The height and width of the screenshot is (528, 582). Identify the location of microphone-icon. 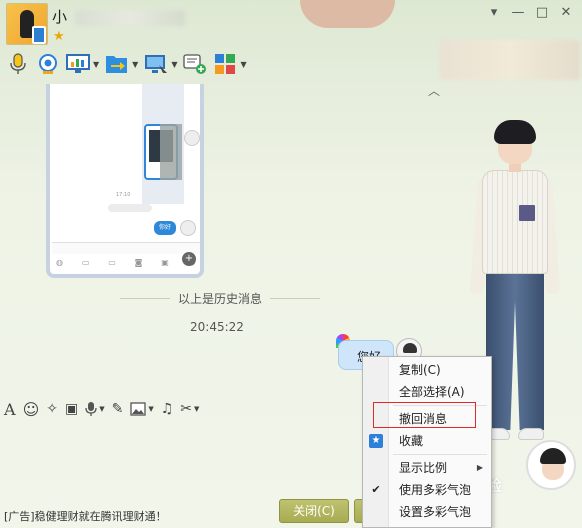
(18, 64).